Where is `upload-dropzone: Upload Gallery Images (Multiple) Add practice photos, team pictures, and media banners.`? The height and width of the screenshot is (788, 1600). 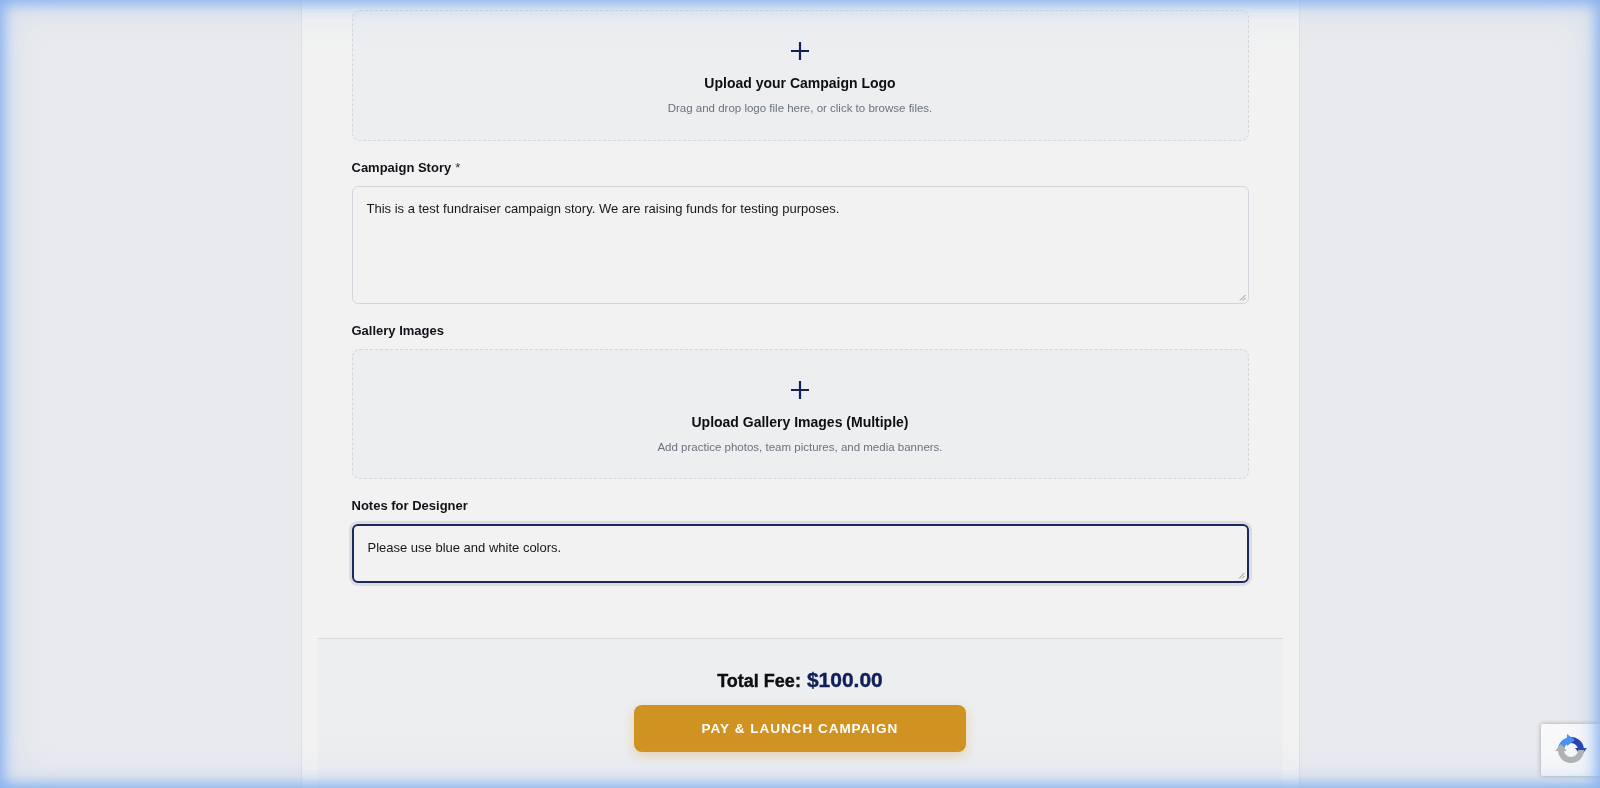 upload-dropzone: Upload Gallery Images (Multiple) Add practice photos, team pictures, and media banners. is located at coordinates (800, 414).